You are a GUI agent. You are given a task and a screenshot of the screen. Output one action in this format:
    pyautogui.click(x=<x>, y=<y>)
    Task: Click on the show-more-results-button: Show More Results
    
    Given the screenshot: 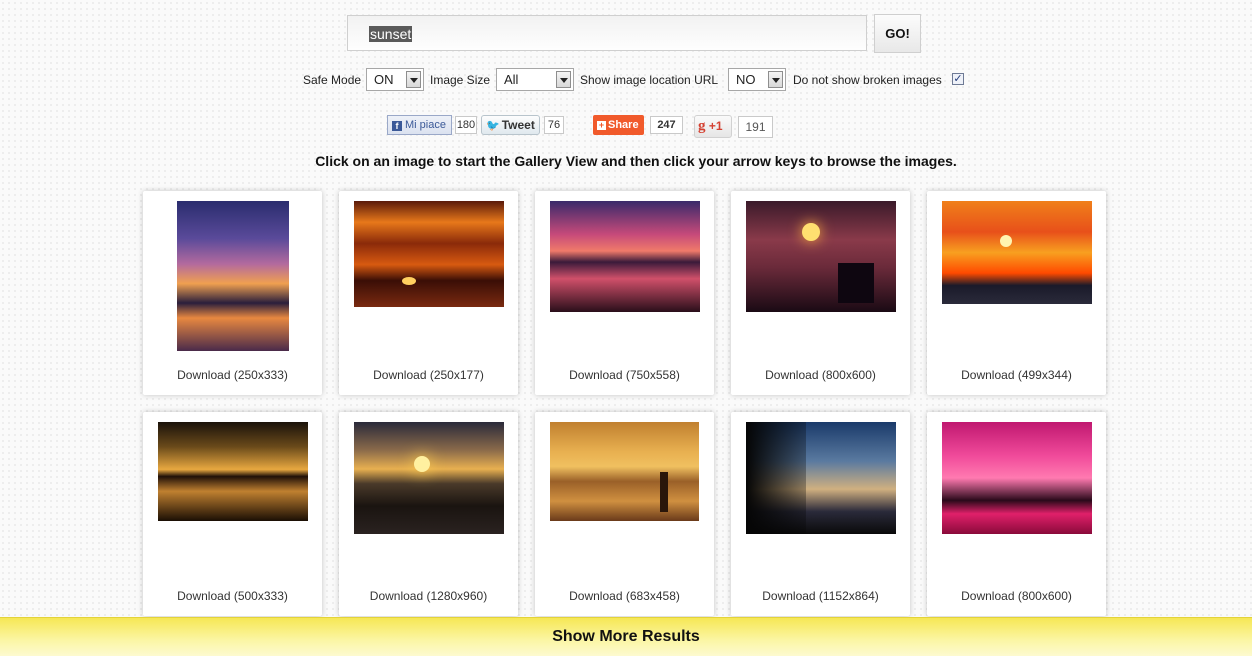 What is the action you would take?
    pyautogui.click(x=626, y=636)
    